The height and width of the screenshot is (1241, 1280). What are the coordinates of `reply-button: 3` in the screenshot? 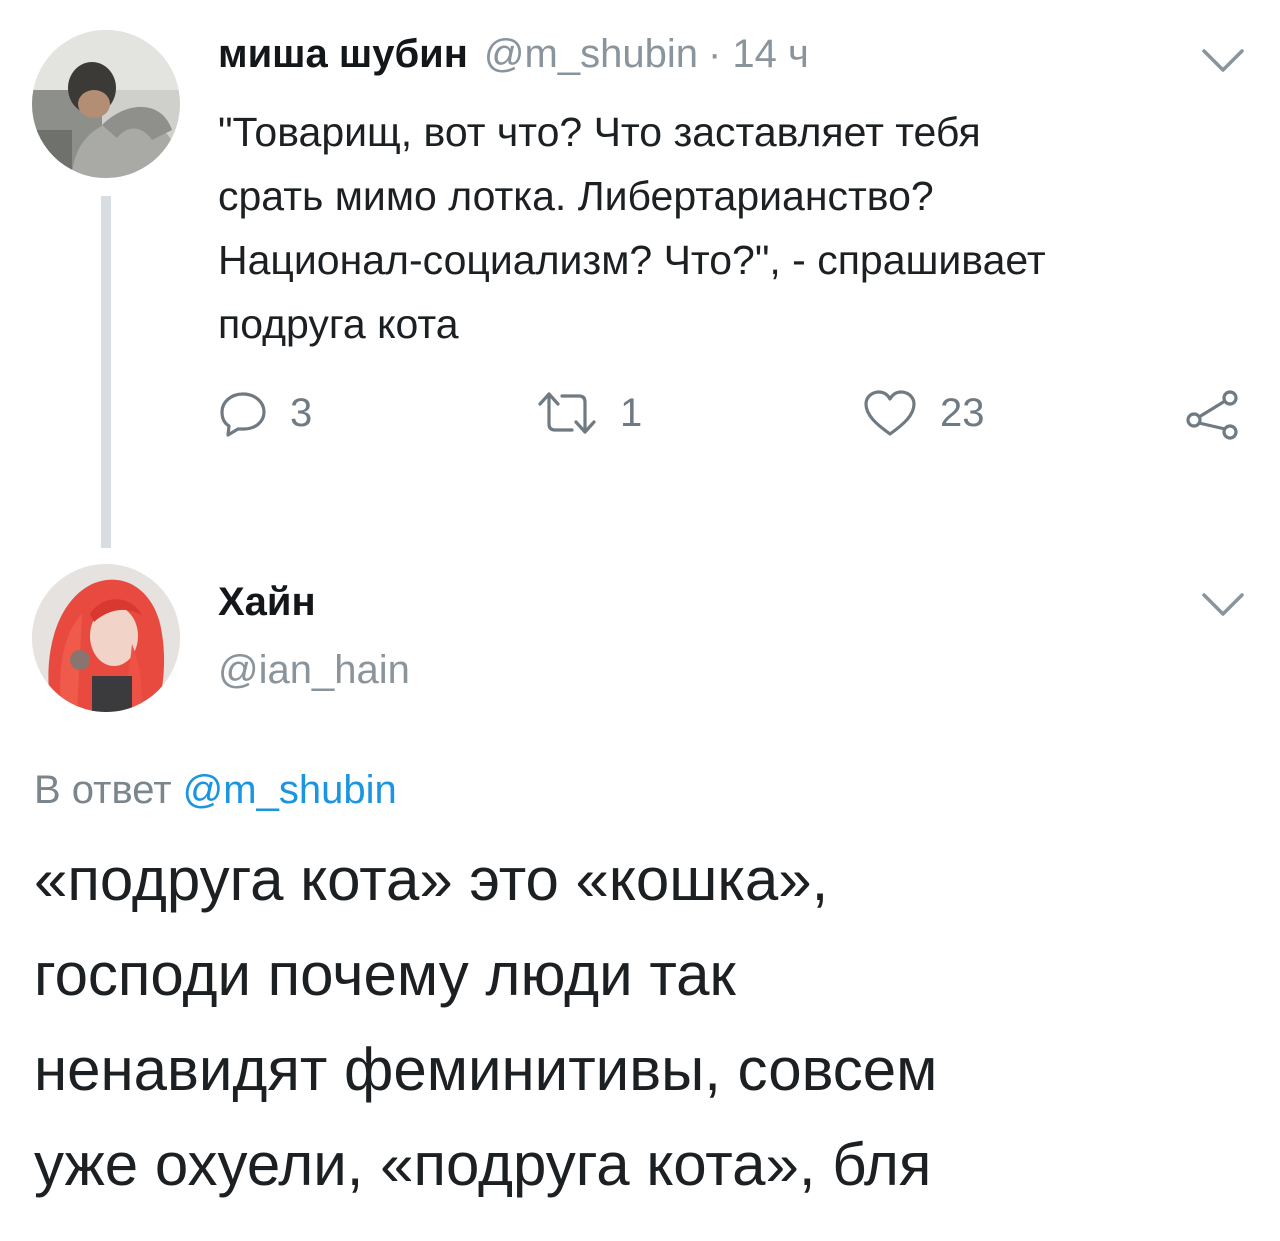 It's located at (265, 413).